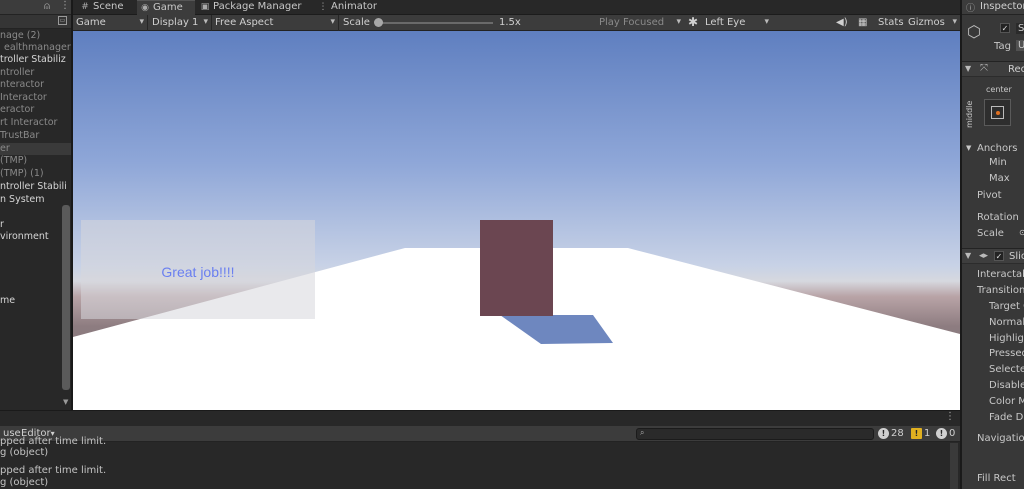  Describe the element at coordinates (356, 22) in the screenshot. I see `scale-label-text: Scale` at that location.